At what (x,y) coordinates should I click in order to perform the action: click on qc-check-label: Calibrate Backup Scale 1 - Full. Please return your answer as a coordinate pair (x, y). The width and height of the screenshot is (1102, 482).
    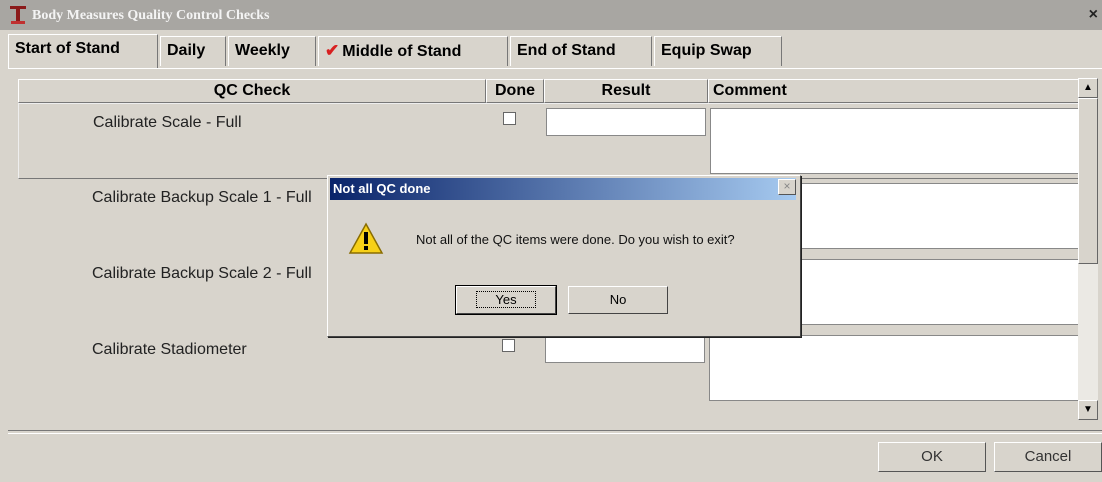
    Looking at the image, I should click on (202, 197).